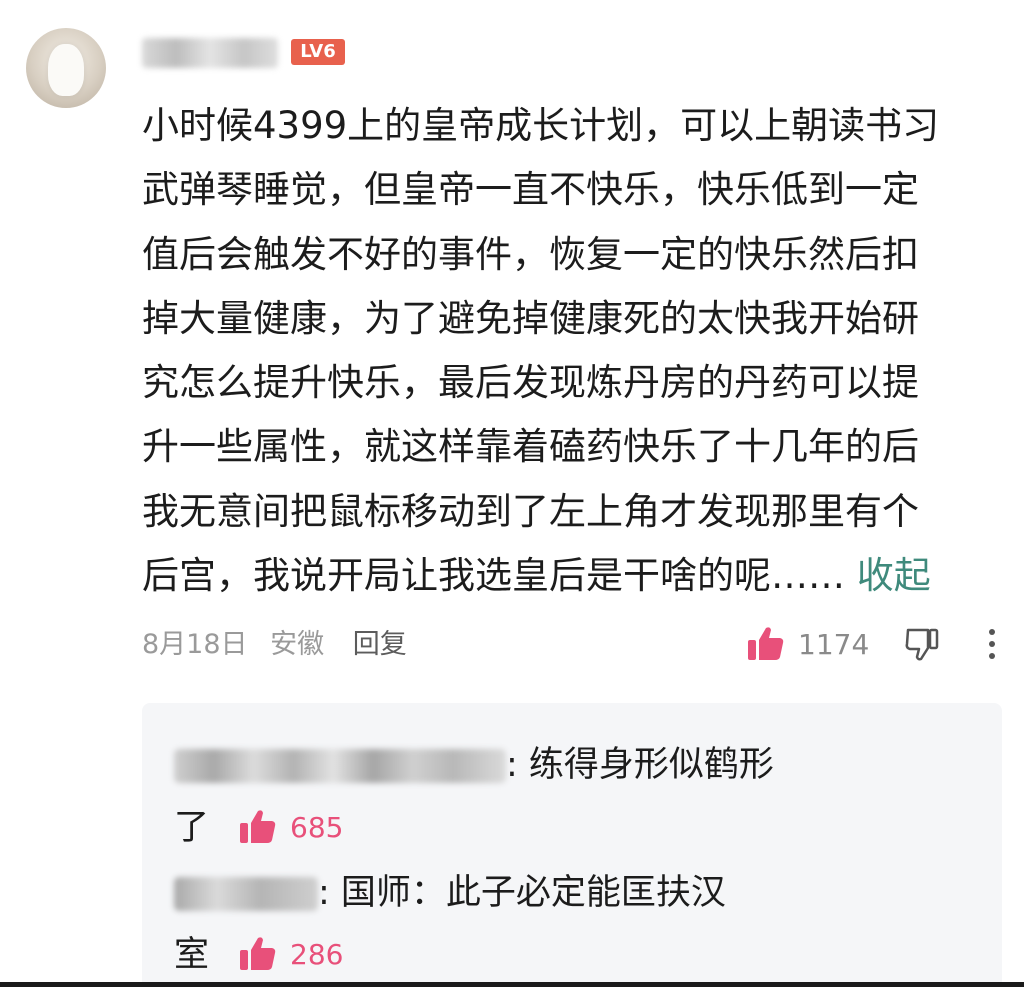  What do you see at coordinates (192, 828) in the screenshot?
I see `reply-text-wrap: 了` at bounding box center [192, 828].